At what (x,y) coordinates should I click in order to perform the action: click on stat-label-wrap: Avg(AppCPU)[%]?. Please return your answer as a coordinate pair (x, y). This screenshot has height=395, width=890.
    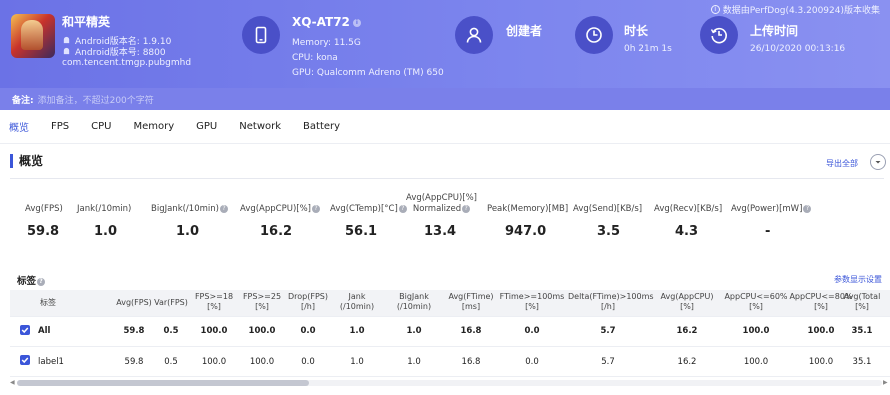
    Looking at the image, I should click on (280, 209).